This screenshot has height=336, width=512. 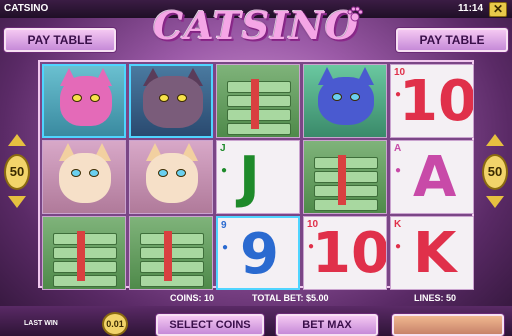 I want to click on lines-selector-left: 50, so click(x=17, y=175).